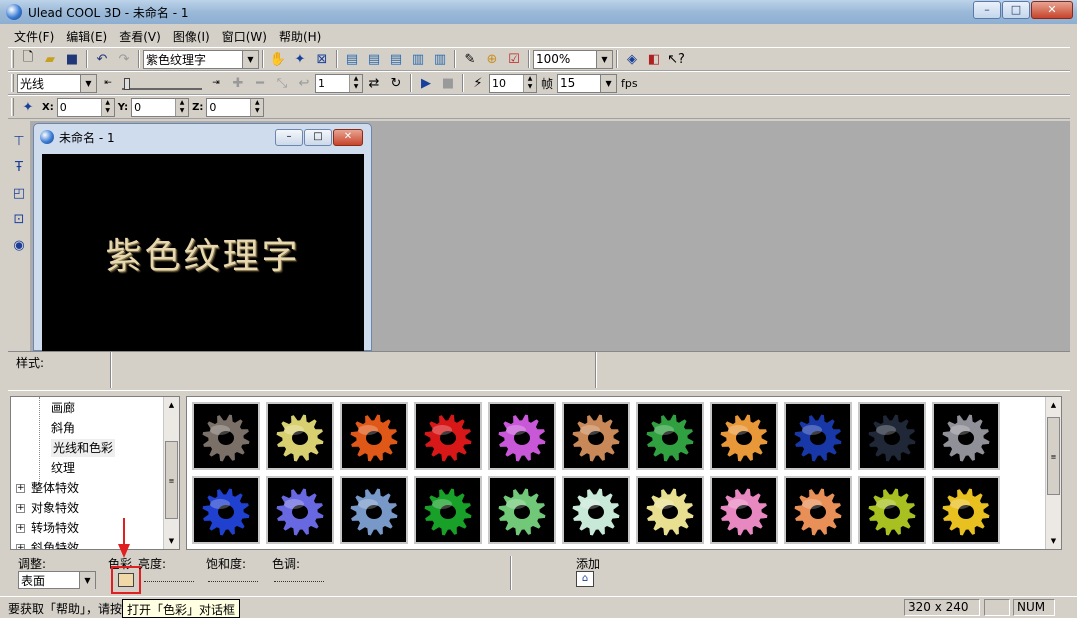  I want to click on doc-maximize-button: □, so click(318, 137).